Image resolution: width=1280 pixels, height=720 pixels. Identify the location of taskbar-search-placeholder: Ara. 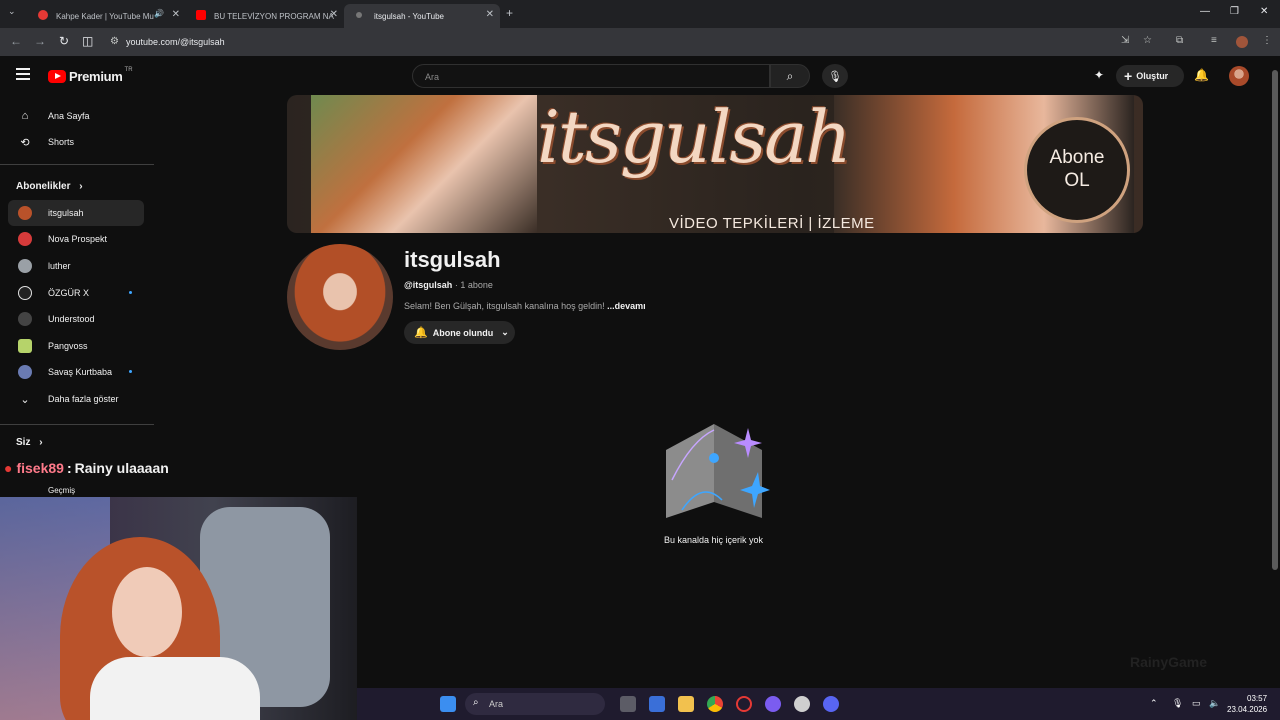
(496, 704).